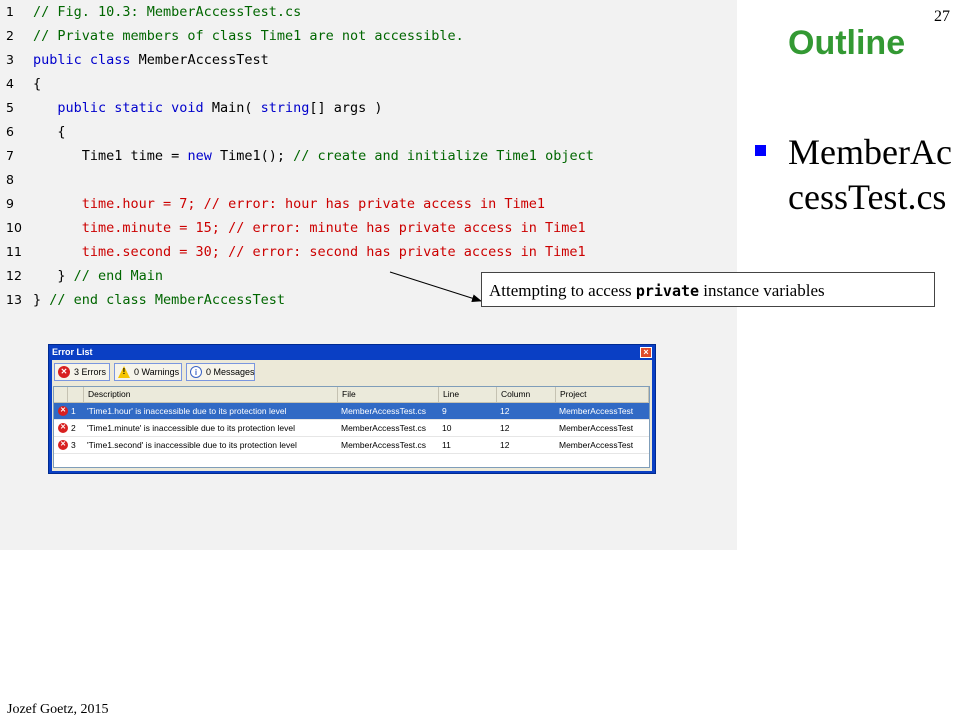 This screenshot has width=960, height=720. I want to click on error-cell-num: 3, so click(73, 445).